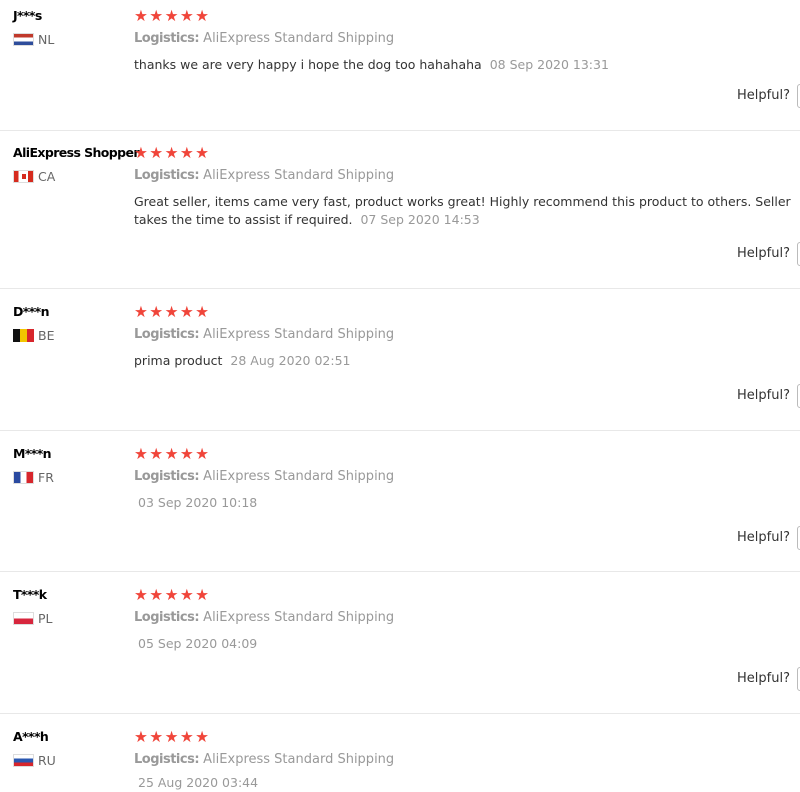 Image resolution: width=800 pixels, height=792 pixels. I want to click on flag-ru-icon, so click(23, 760).